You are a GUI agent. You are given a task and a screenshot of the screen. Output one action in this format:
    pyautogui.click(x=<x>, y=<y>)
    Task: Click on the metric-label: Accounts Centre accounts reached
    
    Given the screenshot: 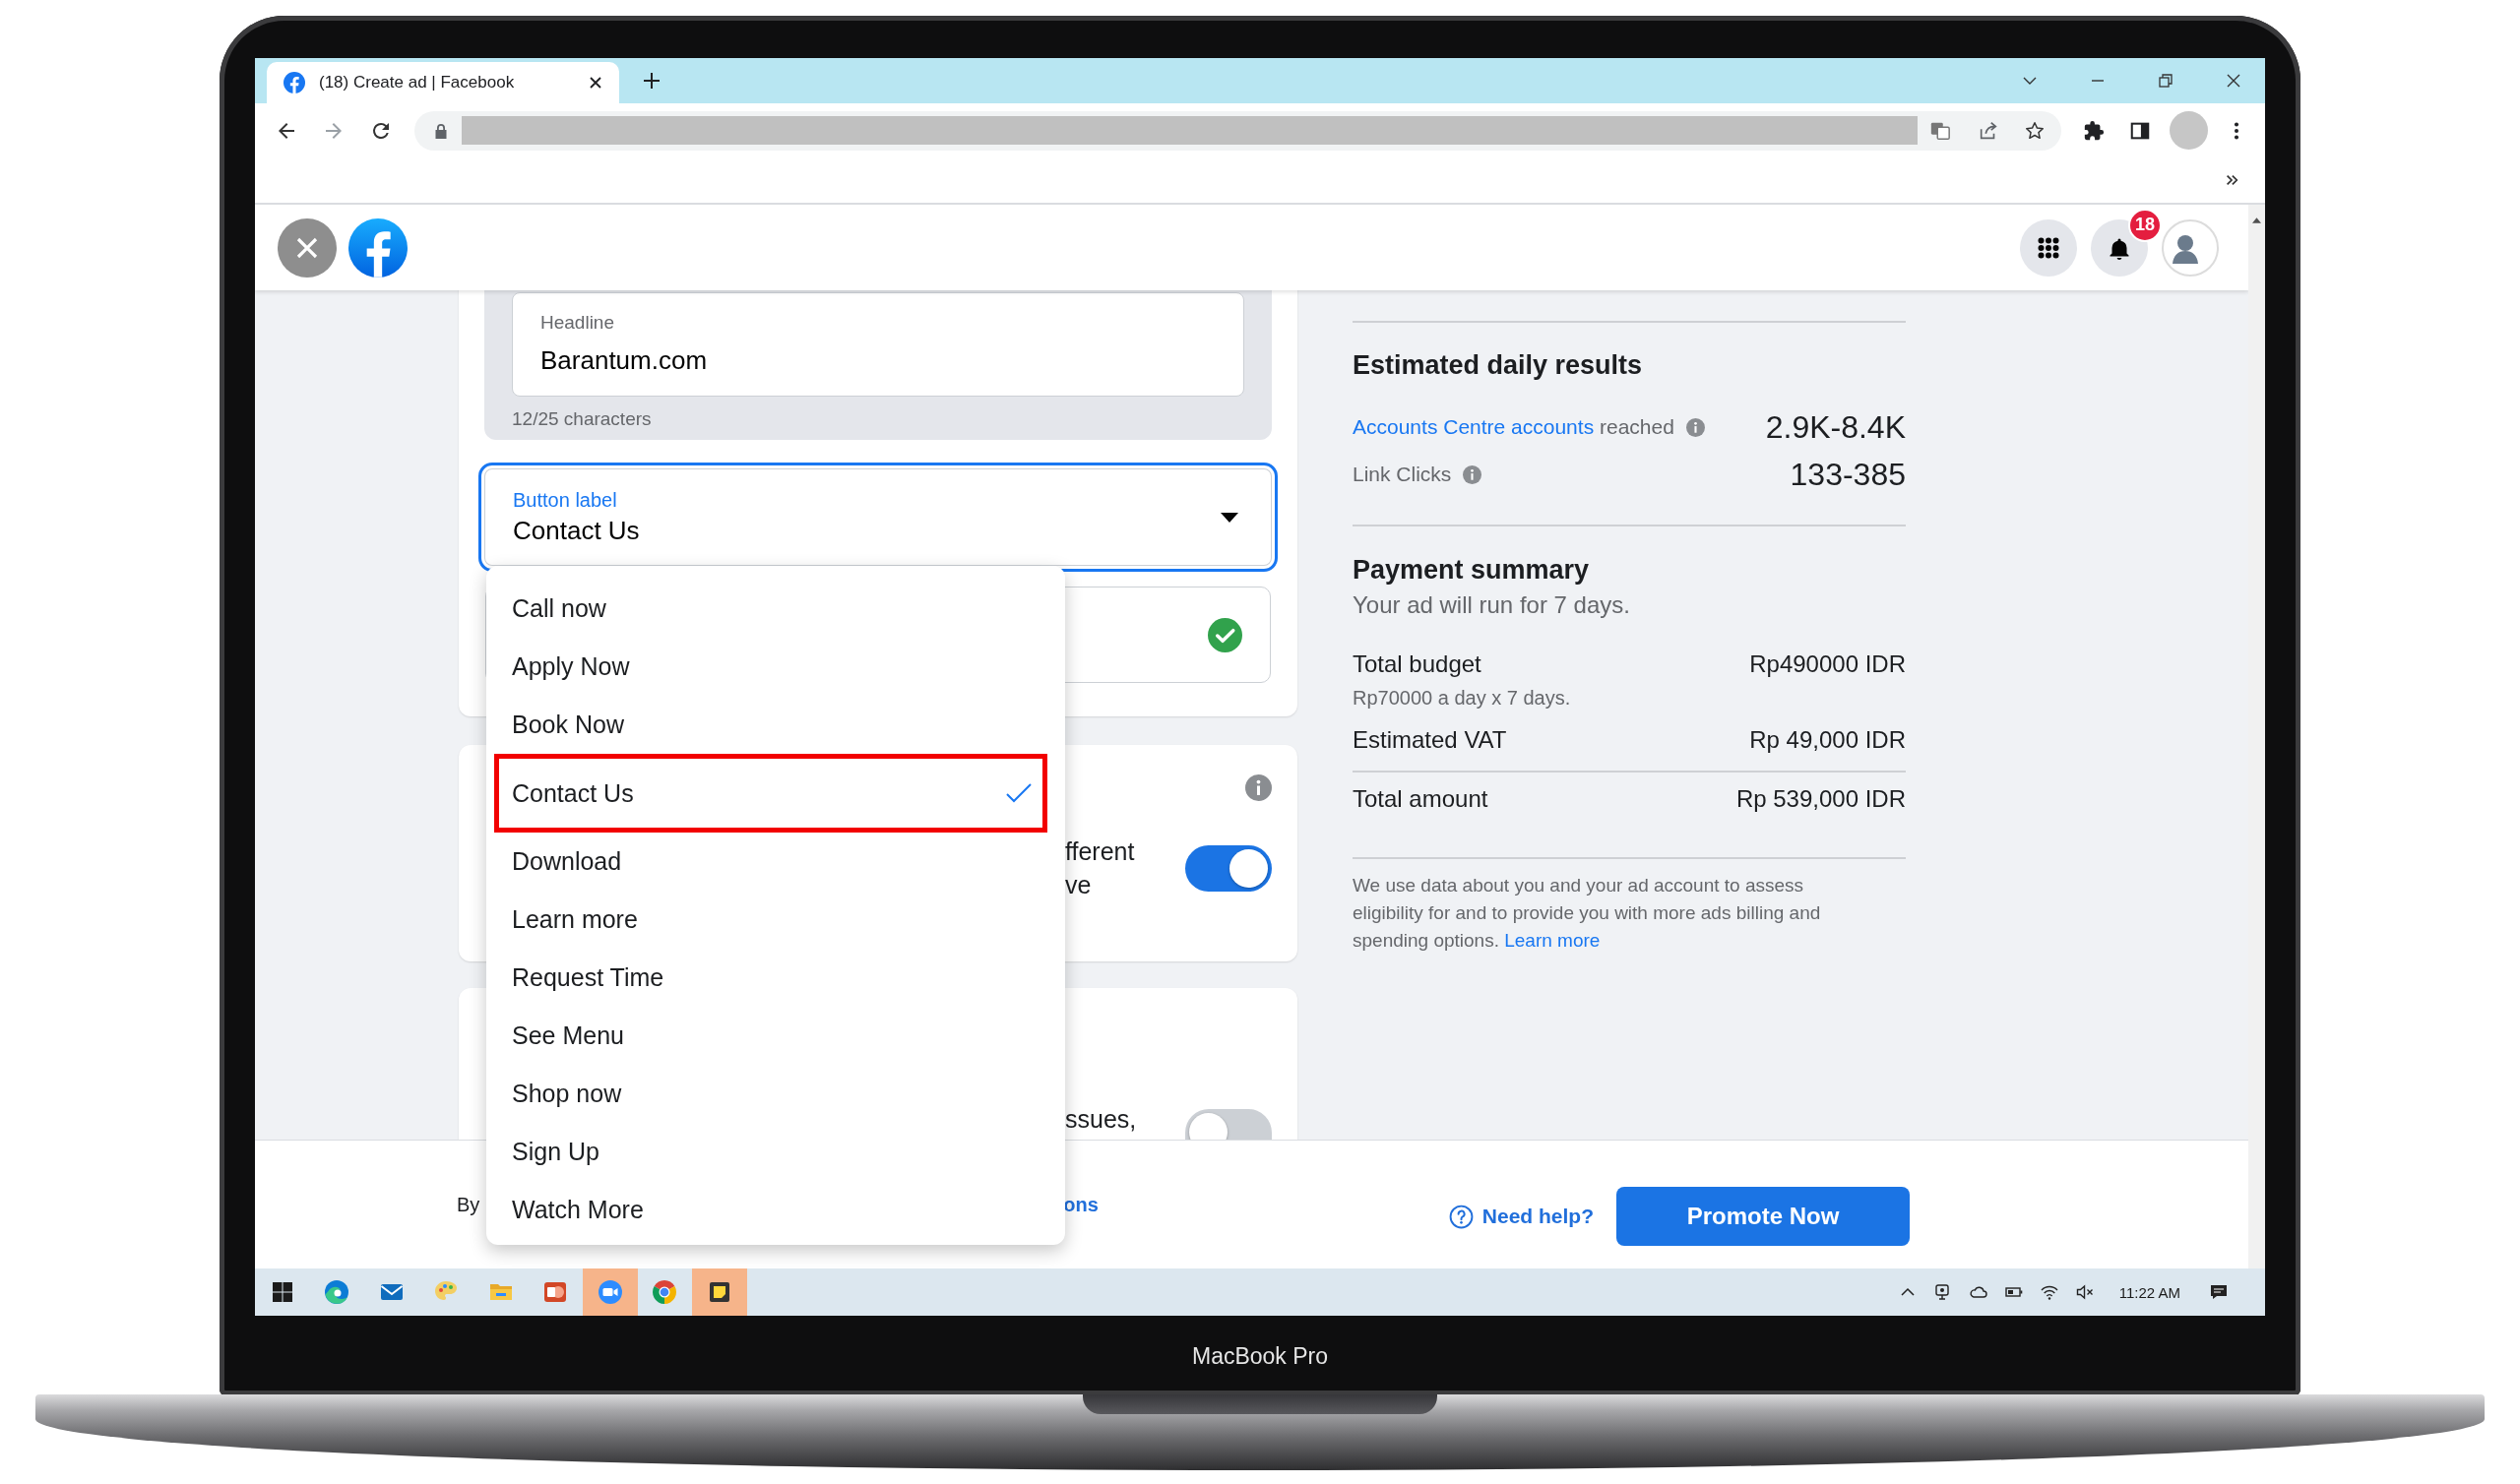 What is the action you would take?
    pyautogui.click(x=1513, y=427)
    